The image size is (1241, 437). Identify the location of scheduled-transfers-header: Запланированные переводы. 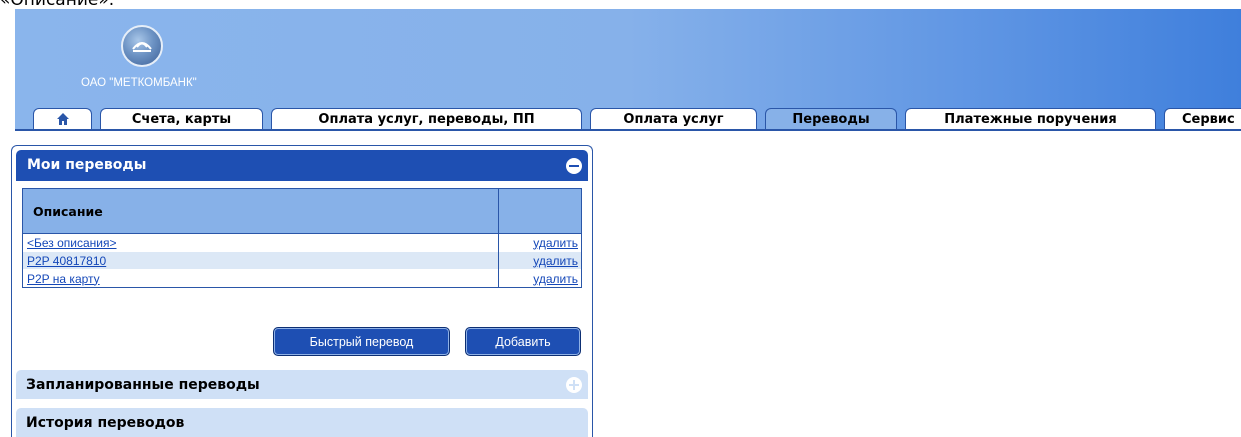
(302, 384).